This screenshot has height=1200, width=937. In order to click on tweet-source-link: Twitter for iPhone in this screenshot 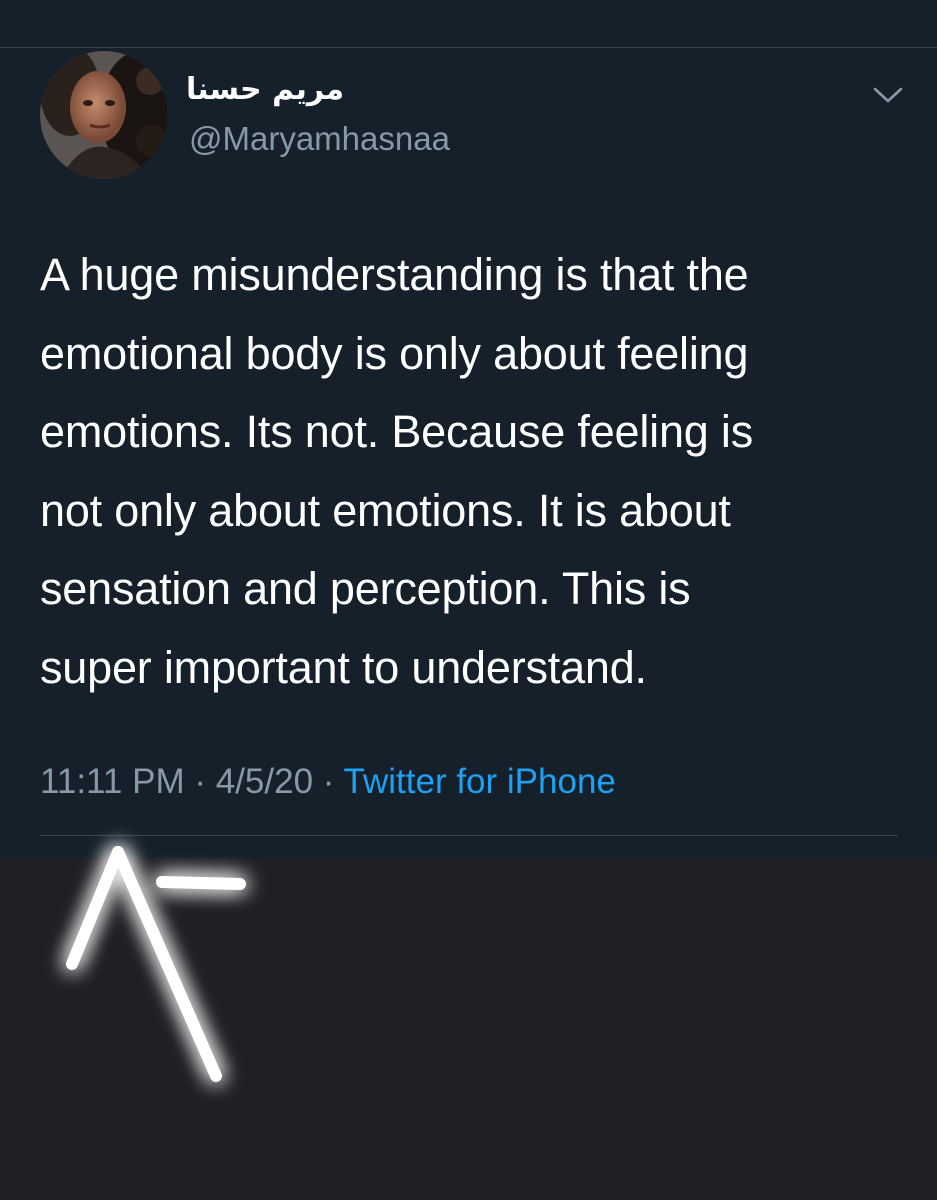, I will do `click(480, 781)`.